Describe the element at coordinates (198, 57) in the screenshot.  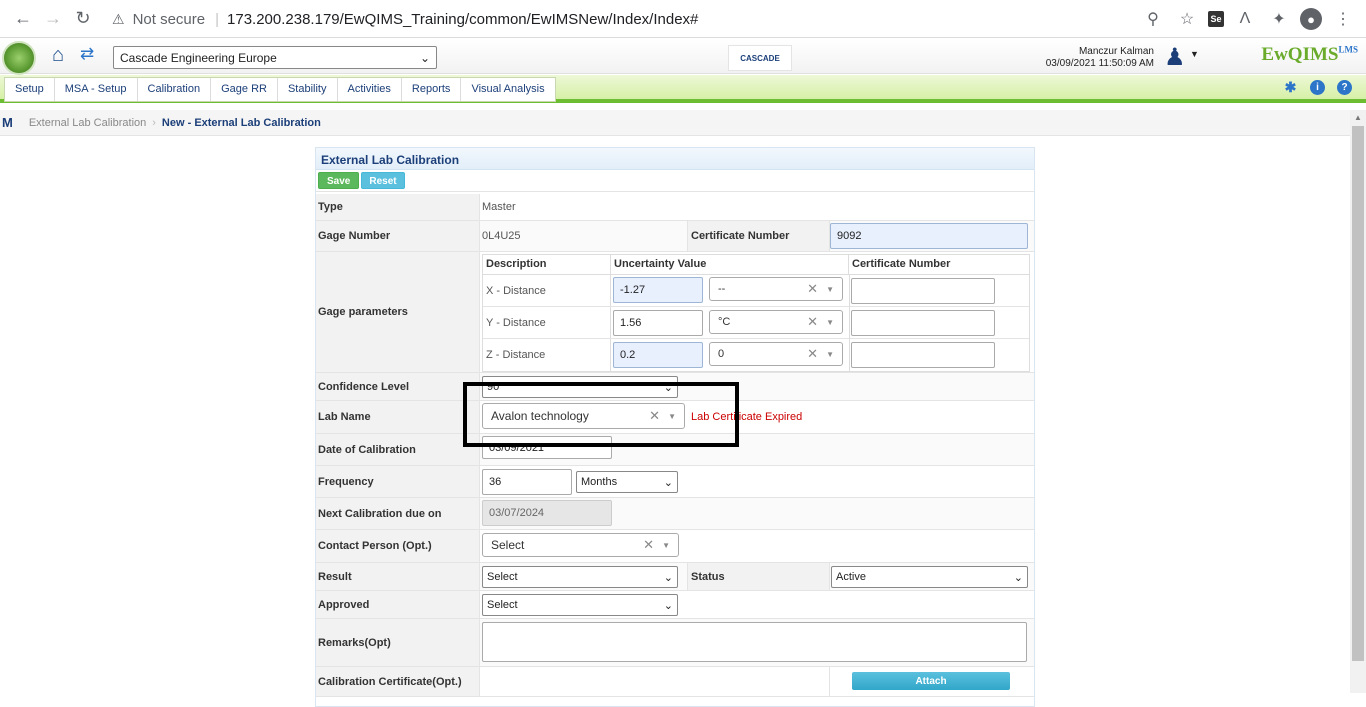
I see `site-select-value: Cascade Engineering Europe` at that location.